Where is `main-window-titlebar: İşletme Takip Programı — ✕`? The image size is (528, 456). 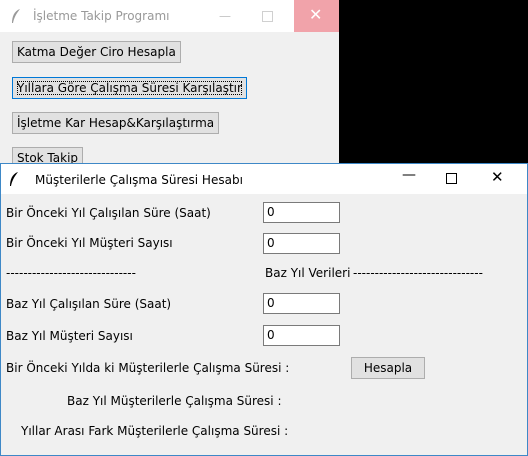
main-window-titlebar: İşletme Takip Programı — ✕ is located at coordinates (169, 16).